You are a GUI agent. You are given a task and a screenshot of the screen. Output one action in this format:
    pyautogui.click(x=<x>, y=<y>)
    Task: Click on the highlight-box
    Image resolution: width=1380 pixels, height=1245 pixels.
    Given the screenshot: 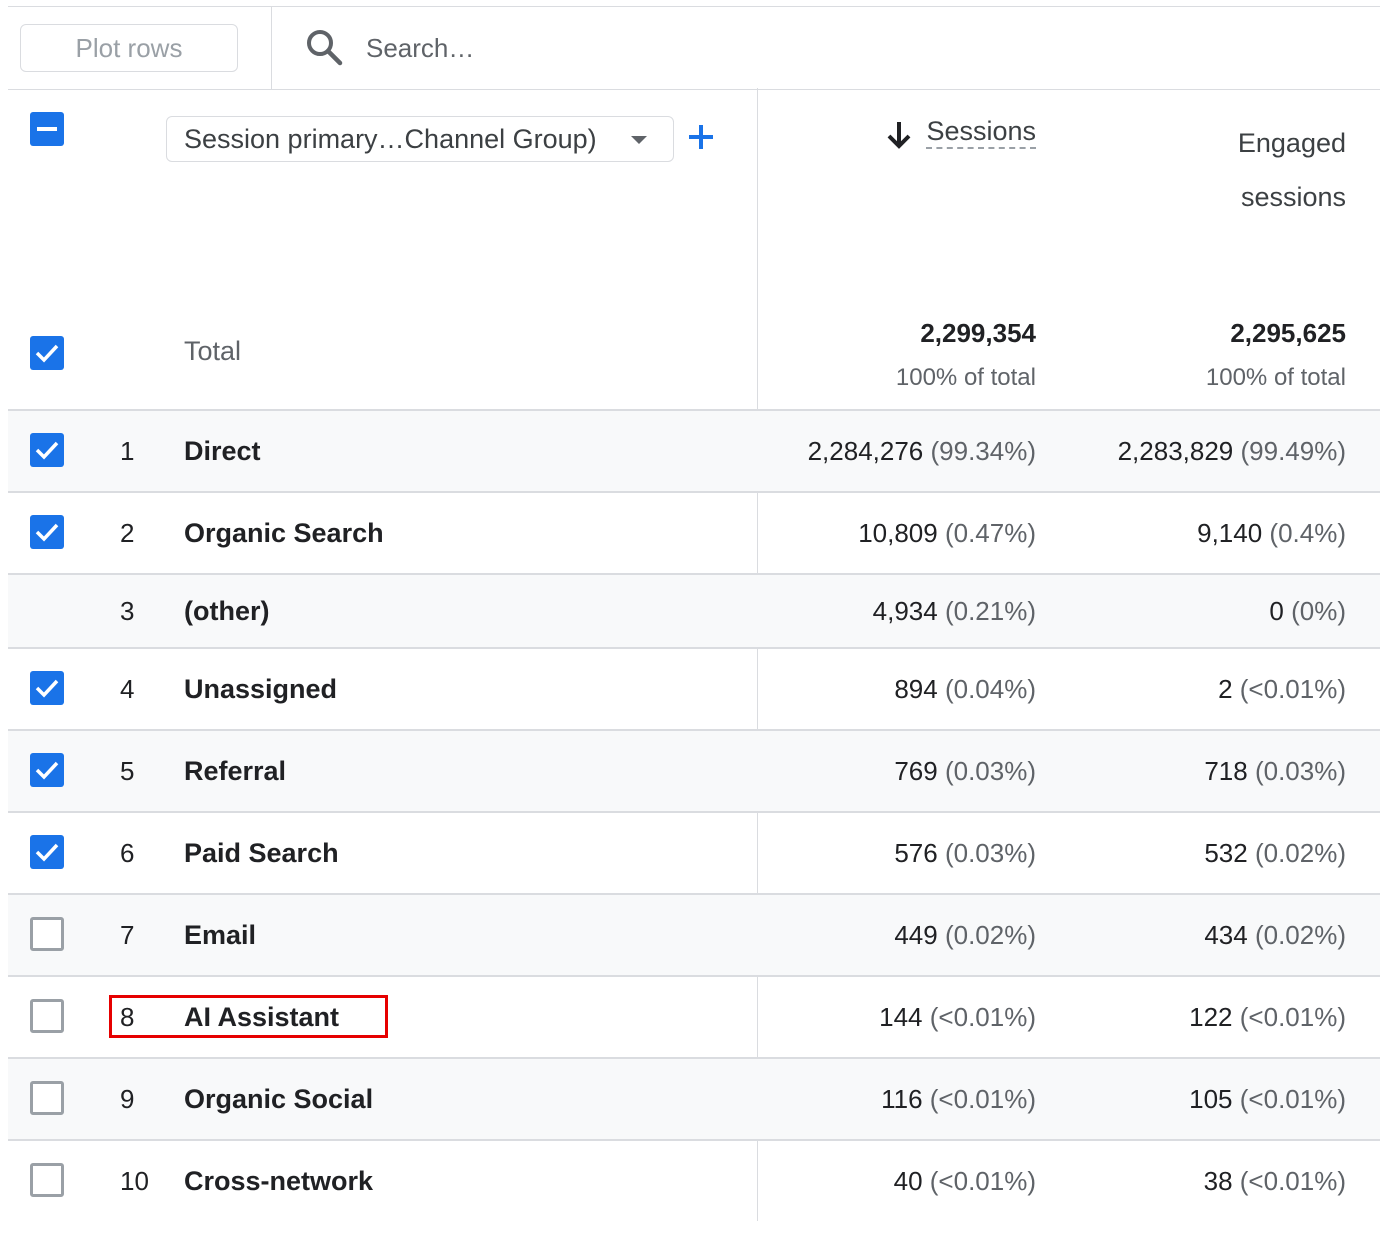 What is the action you would take?
    pyautogui.click(x=248, y=1016)
    